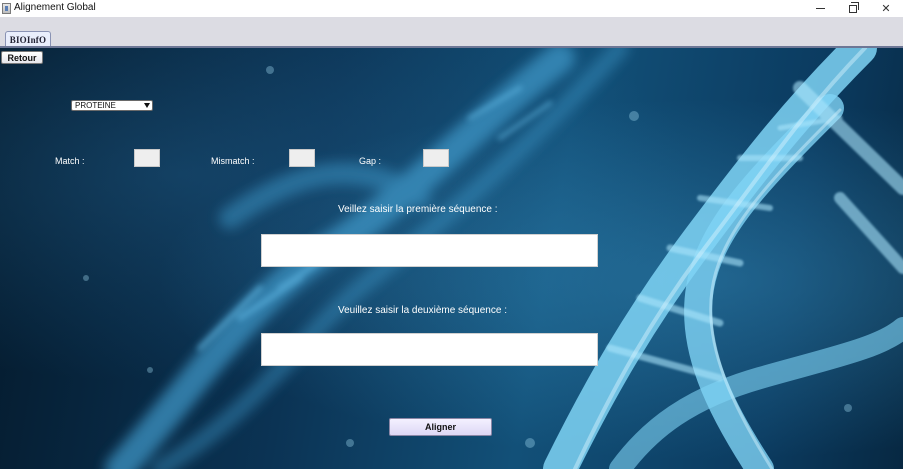 The height and width of the screenshot is (469, 903). I want to click on restore-button, so click(853, 8).